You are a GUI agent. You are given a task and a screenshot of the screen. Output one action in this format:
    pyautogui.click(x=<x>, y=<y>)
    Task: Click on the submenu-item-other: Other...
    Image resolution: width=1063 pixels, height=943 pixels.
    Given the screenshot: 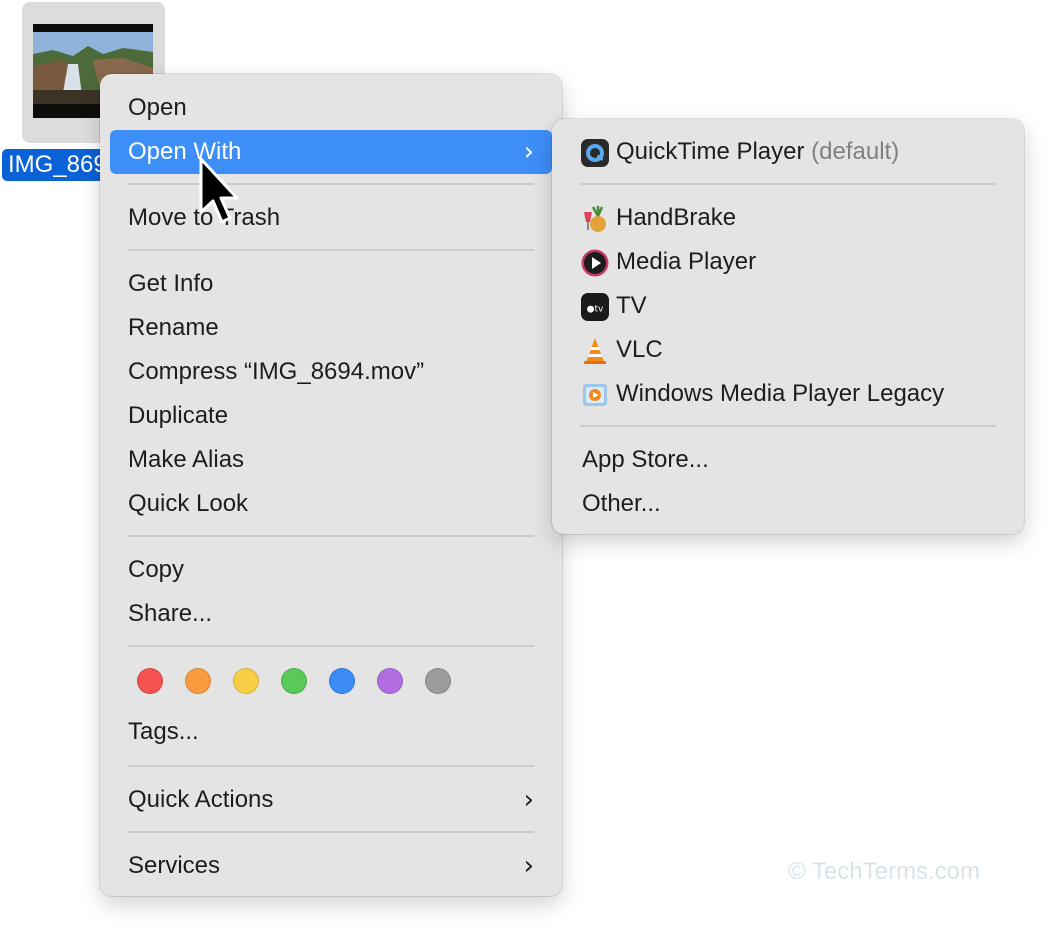 What is the action you would take?
    pyautogui.click(x=788, y=504)
    